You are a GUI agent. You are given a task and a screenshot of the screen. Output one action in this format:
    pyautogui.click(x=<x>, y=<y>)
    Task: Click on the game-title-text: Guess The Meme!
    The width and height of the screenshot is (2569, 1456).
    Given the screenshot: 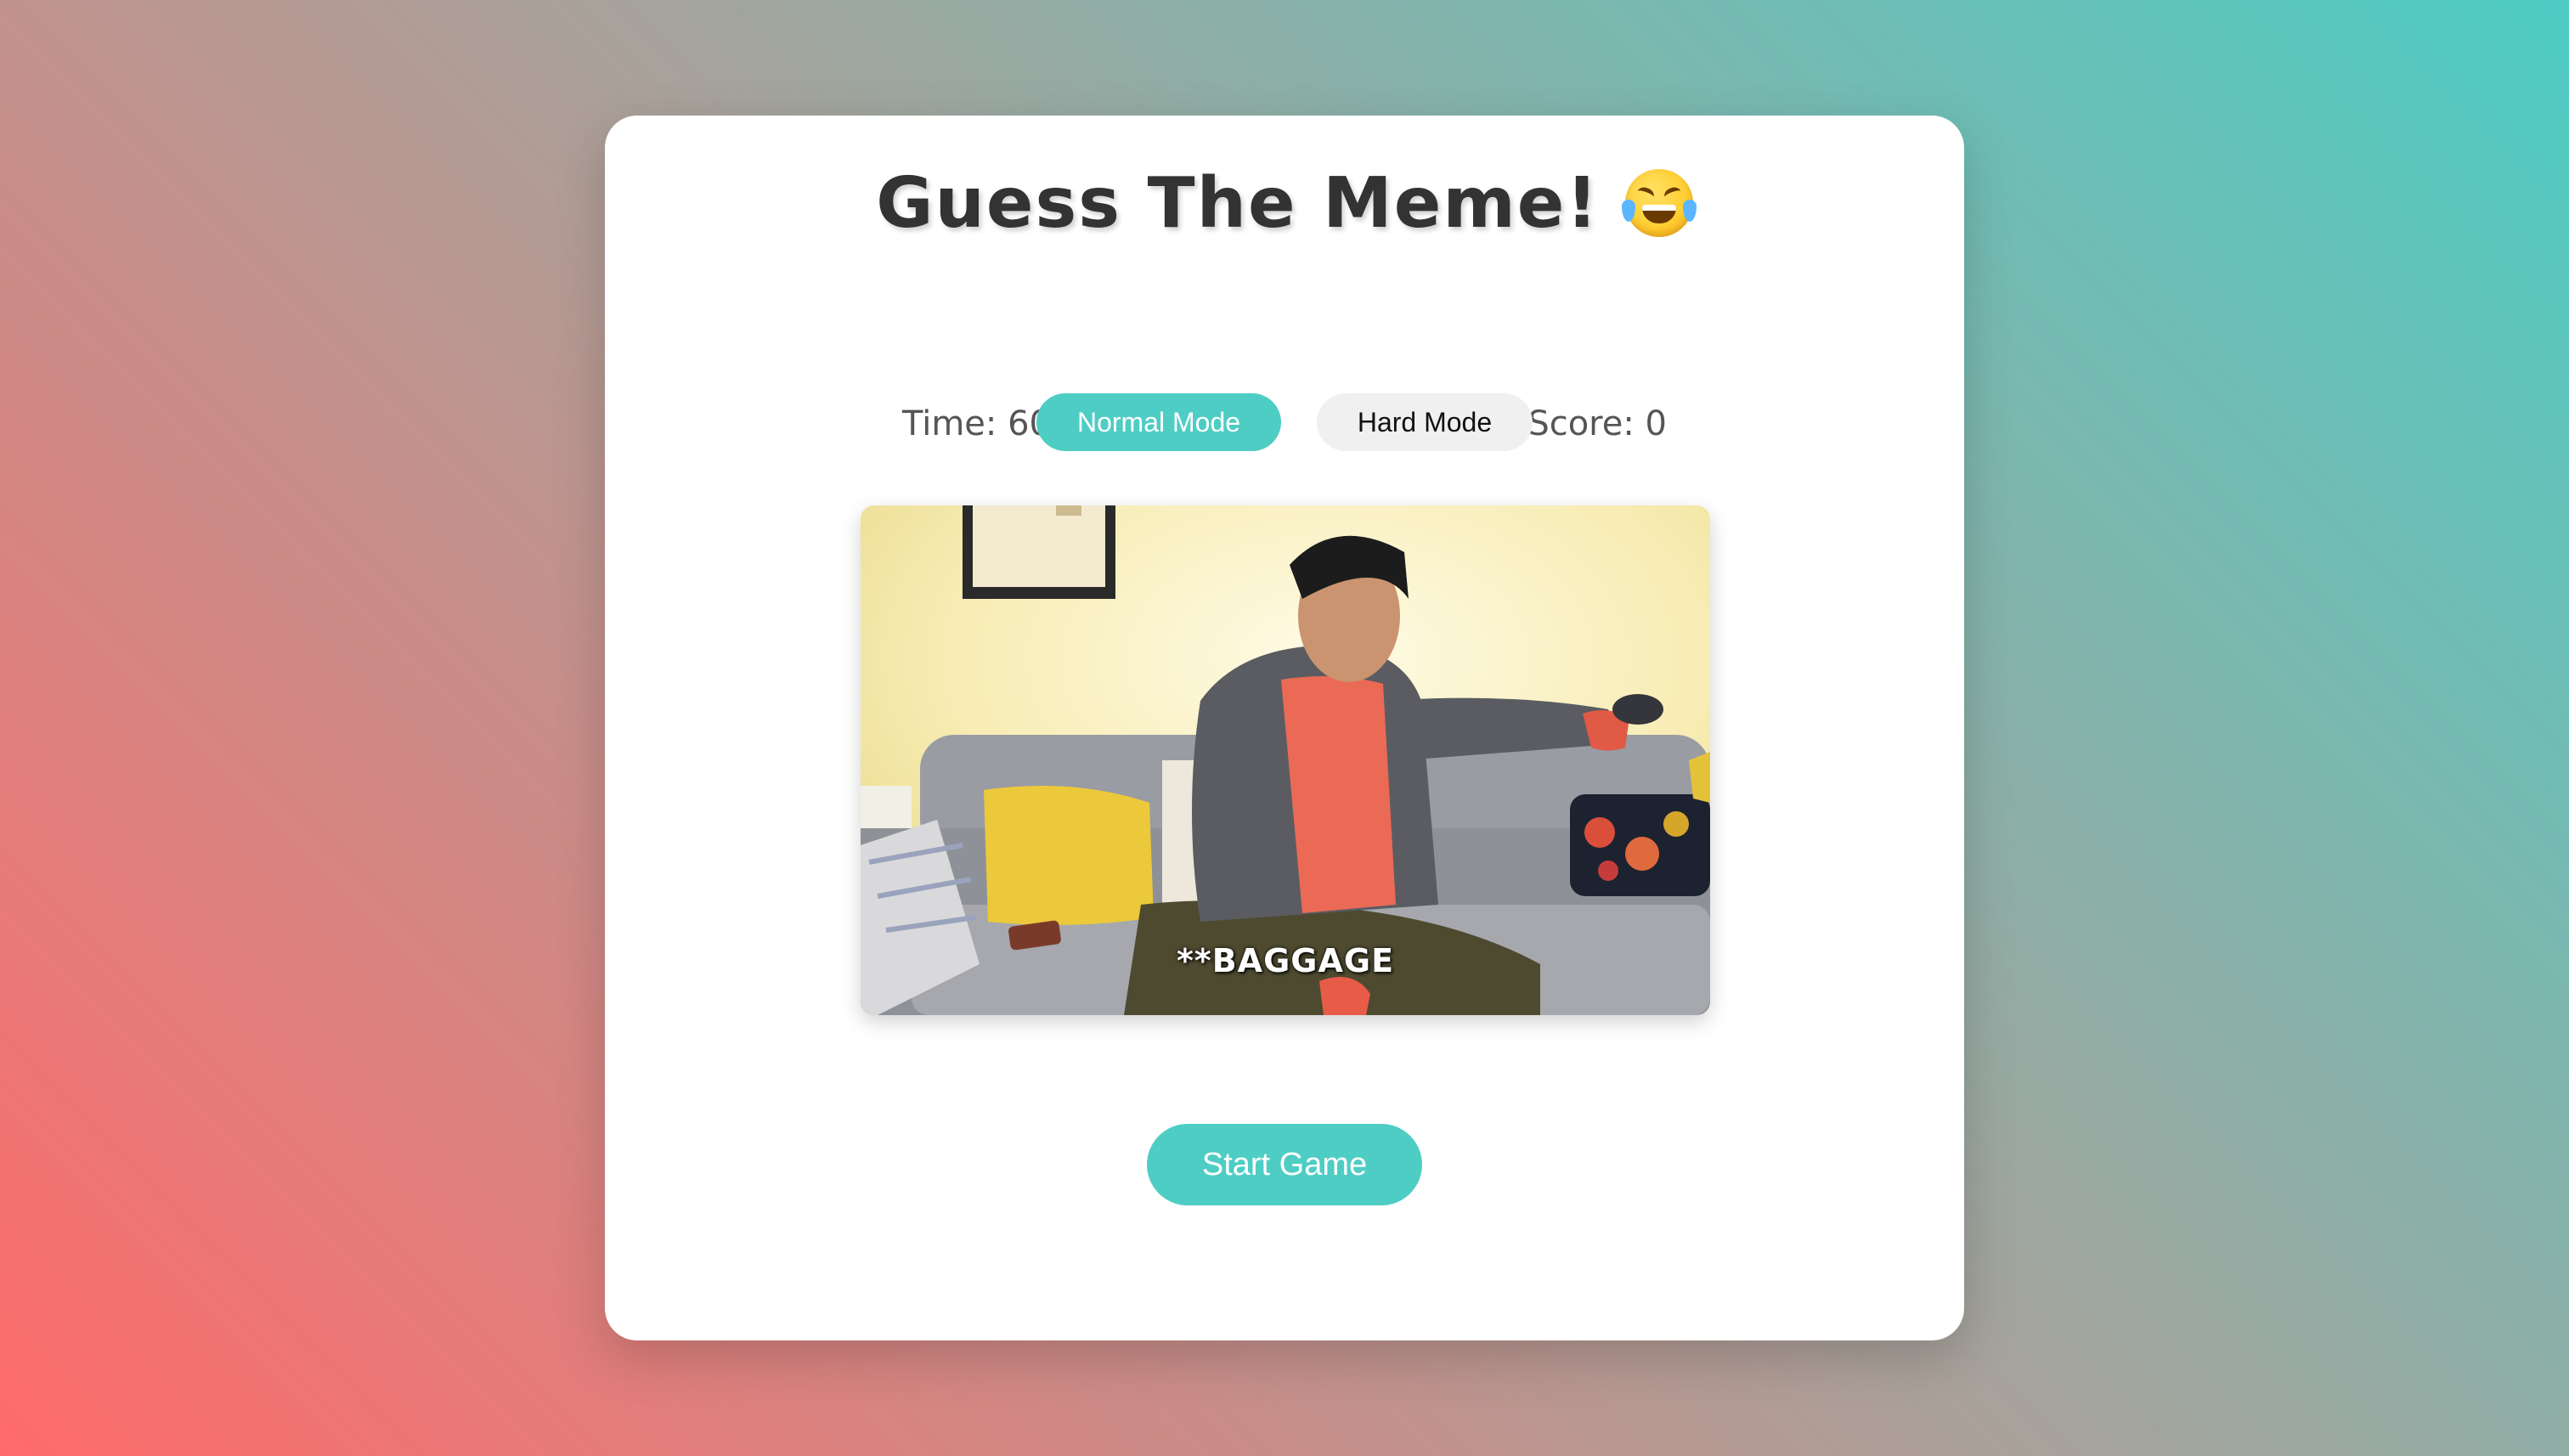 What is the action you would take?
    pyautogui.click(x=1238, y=204)
    